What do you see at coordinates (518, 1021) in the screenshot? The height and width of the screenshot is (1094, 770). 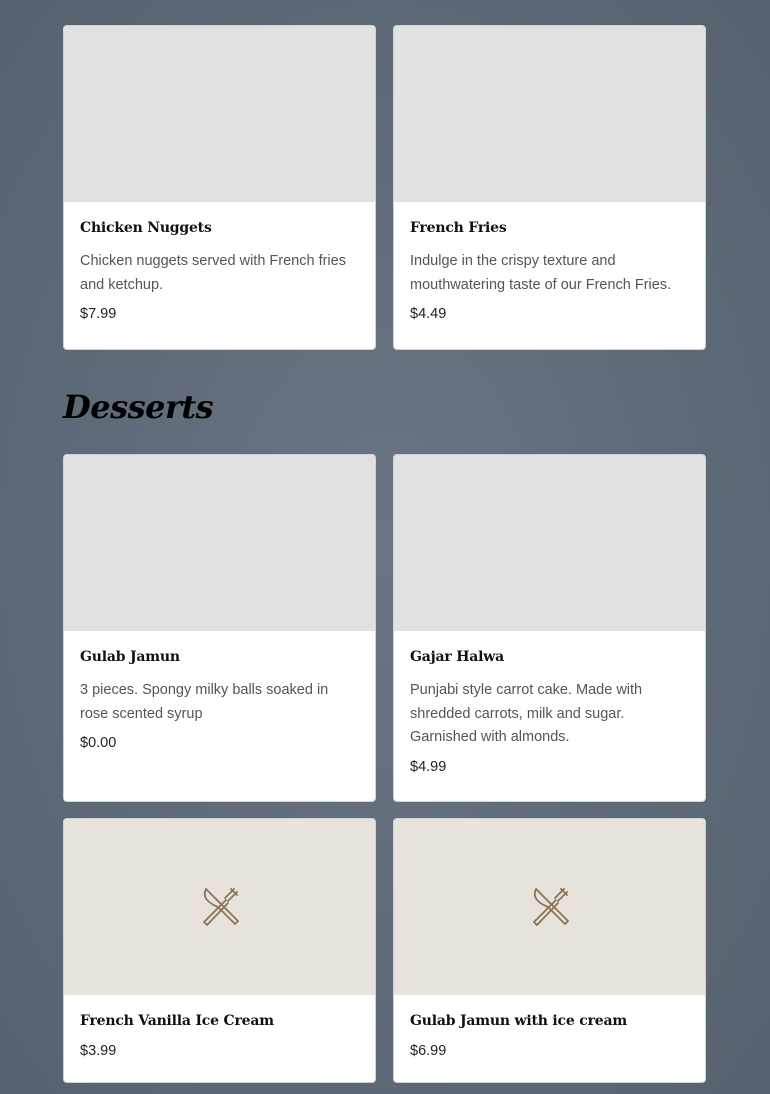 I see `item-name: Gulab Jamun with ice cream` at bounding box center [518, 1021].